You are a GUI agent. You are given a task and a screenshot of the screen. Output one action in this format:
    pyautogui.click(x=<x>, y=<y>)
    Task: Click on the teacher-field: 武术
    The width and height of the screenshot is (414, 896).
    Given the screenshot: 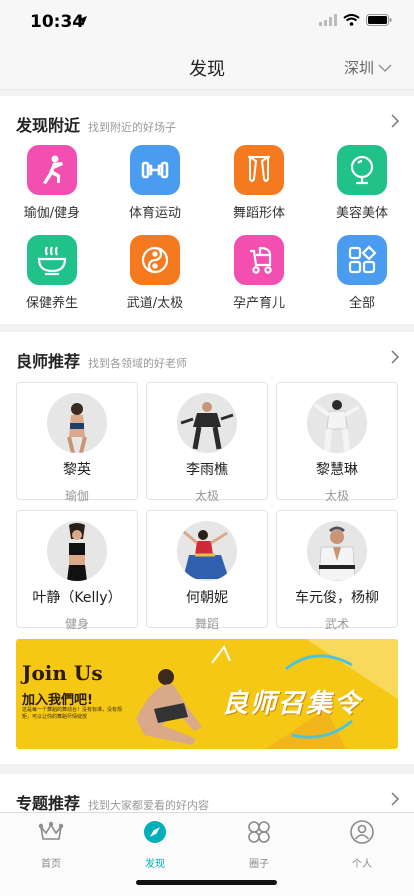 What is the action you would take?
    pyautogui.click(x=336, y=624)
    